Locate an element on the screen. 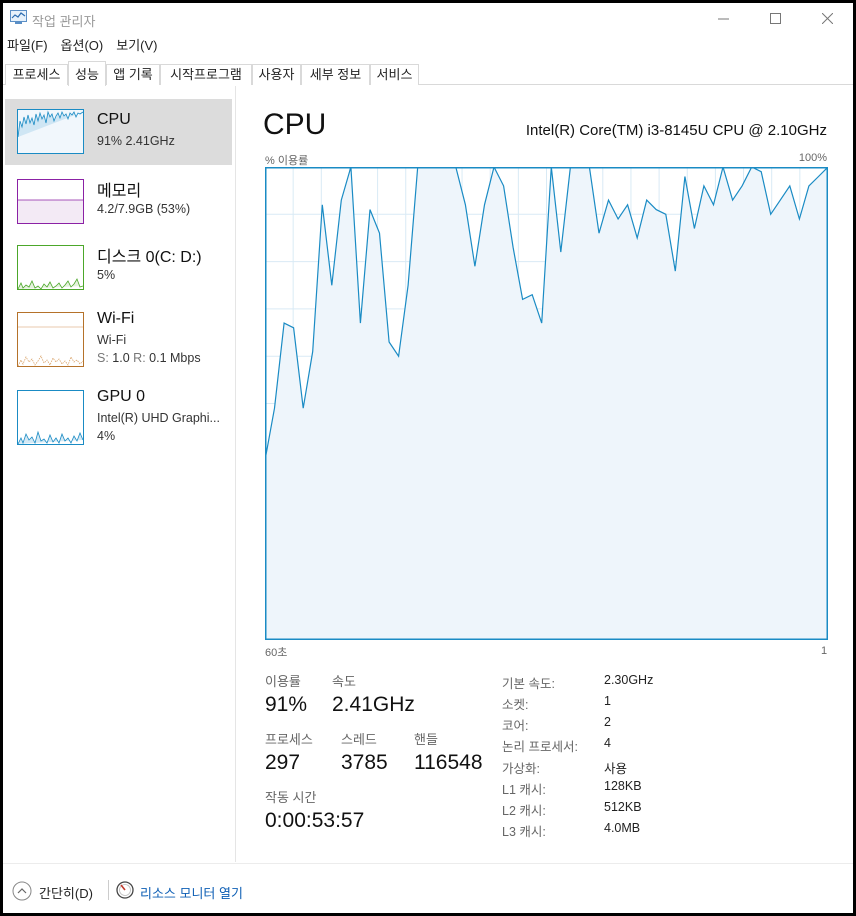 Image resolution: width=856 pixels, height=916 pixels. uptime-label: 작동 시간 is located at coordinates (291, 797).